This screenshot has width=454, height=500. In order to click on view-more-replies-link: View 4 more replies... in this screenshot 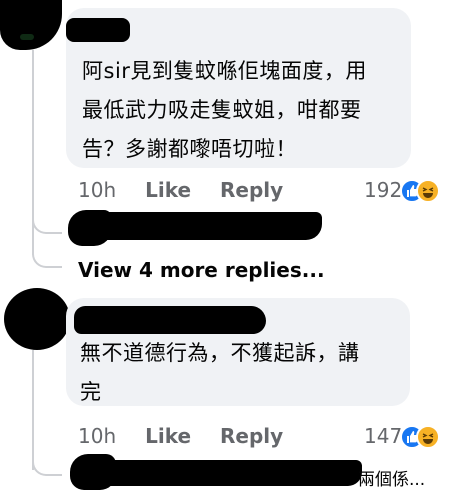, I will do `click(201, 270)`.